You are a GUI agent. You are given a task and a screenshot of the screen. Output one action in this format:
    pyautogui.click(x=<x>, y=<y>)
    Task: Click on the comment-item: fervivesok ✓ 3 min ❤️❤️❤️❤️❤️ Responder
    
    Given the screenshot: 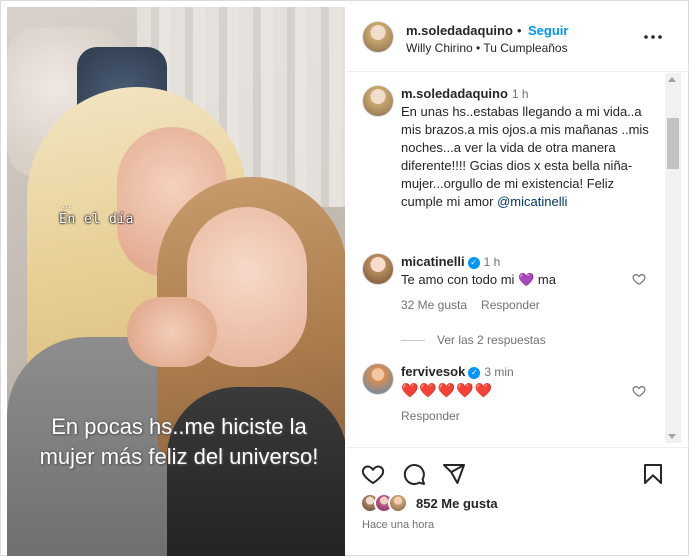 What is the action you would take?
    pyautogui.click(x=507, y=398)
    